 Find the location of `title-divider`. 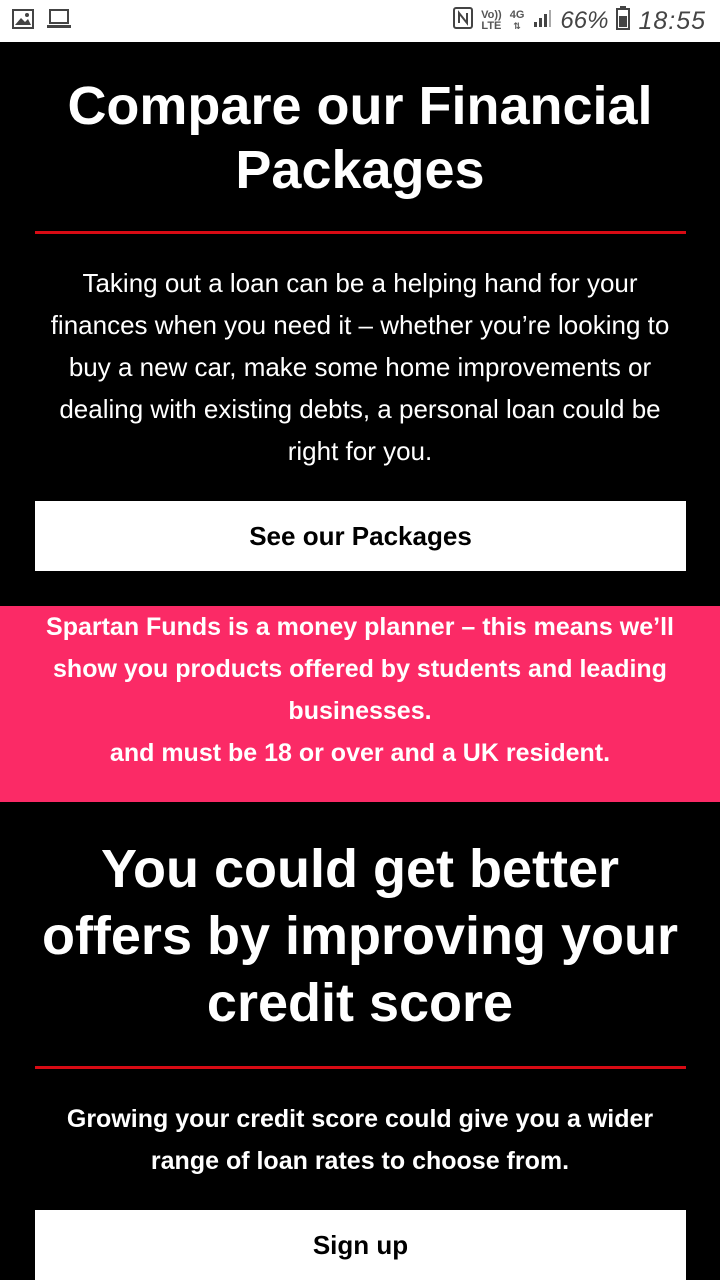

title-divider is located at coordinates (360, 232).